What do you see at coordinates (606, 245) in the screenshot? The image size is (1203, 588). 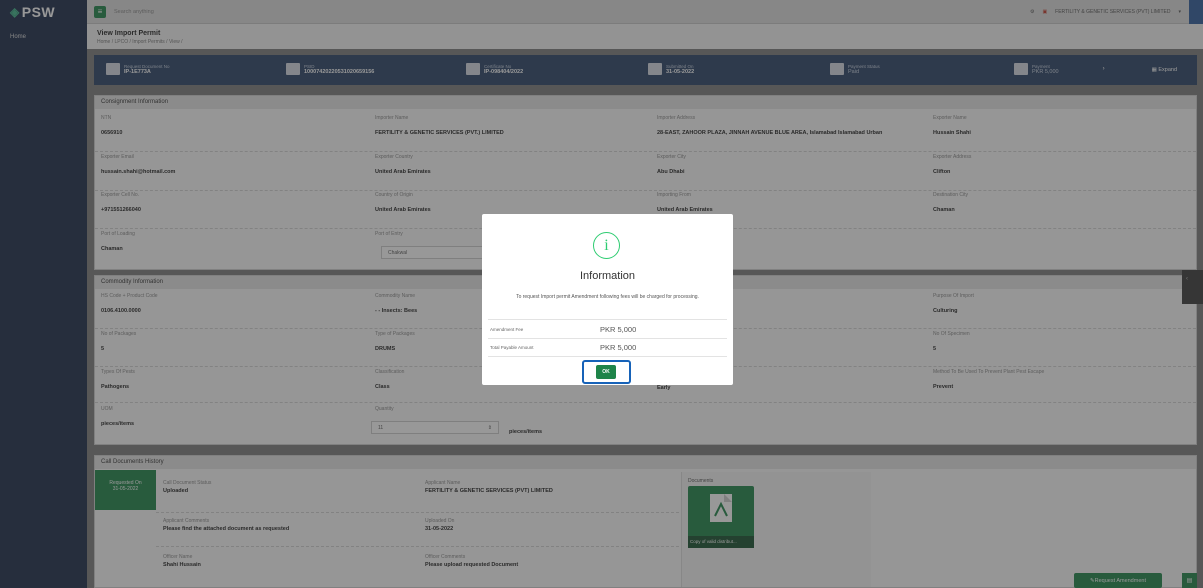 I see `info-icon: i` at bounding box center [606, 245].